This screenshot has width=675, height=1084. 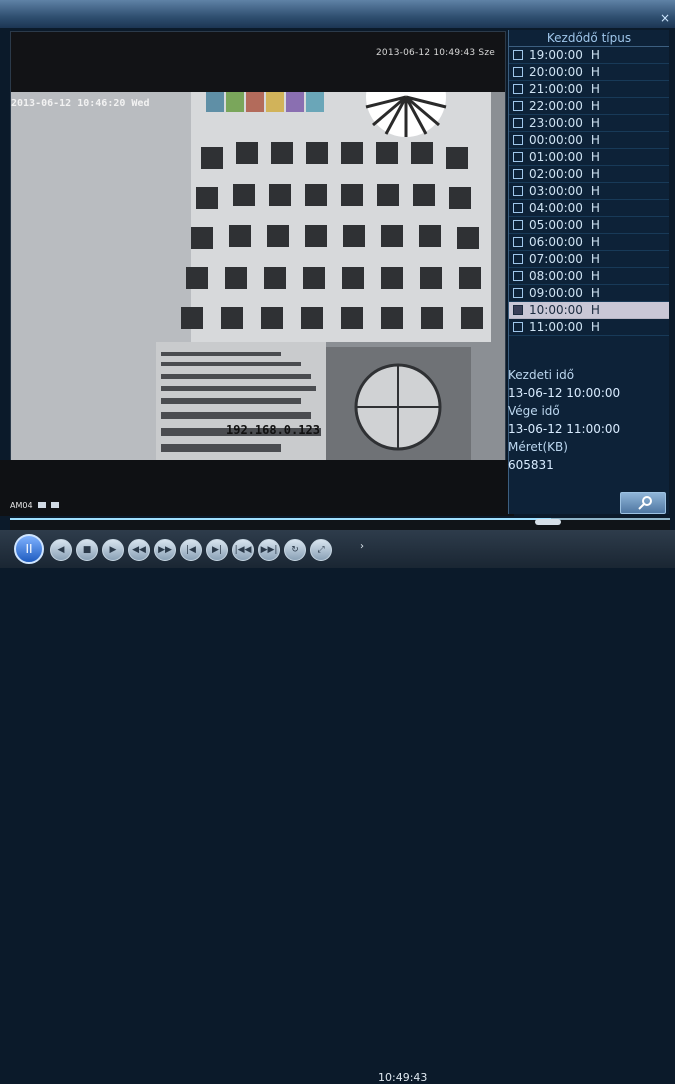 I want to click on repeat-button: ↻, so click(x=295, y=550).